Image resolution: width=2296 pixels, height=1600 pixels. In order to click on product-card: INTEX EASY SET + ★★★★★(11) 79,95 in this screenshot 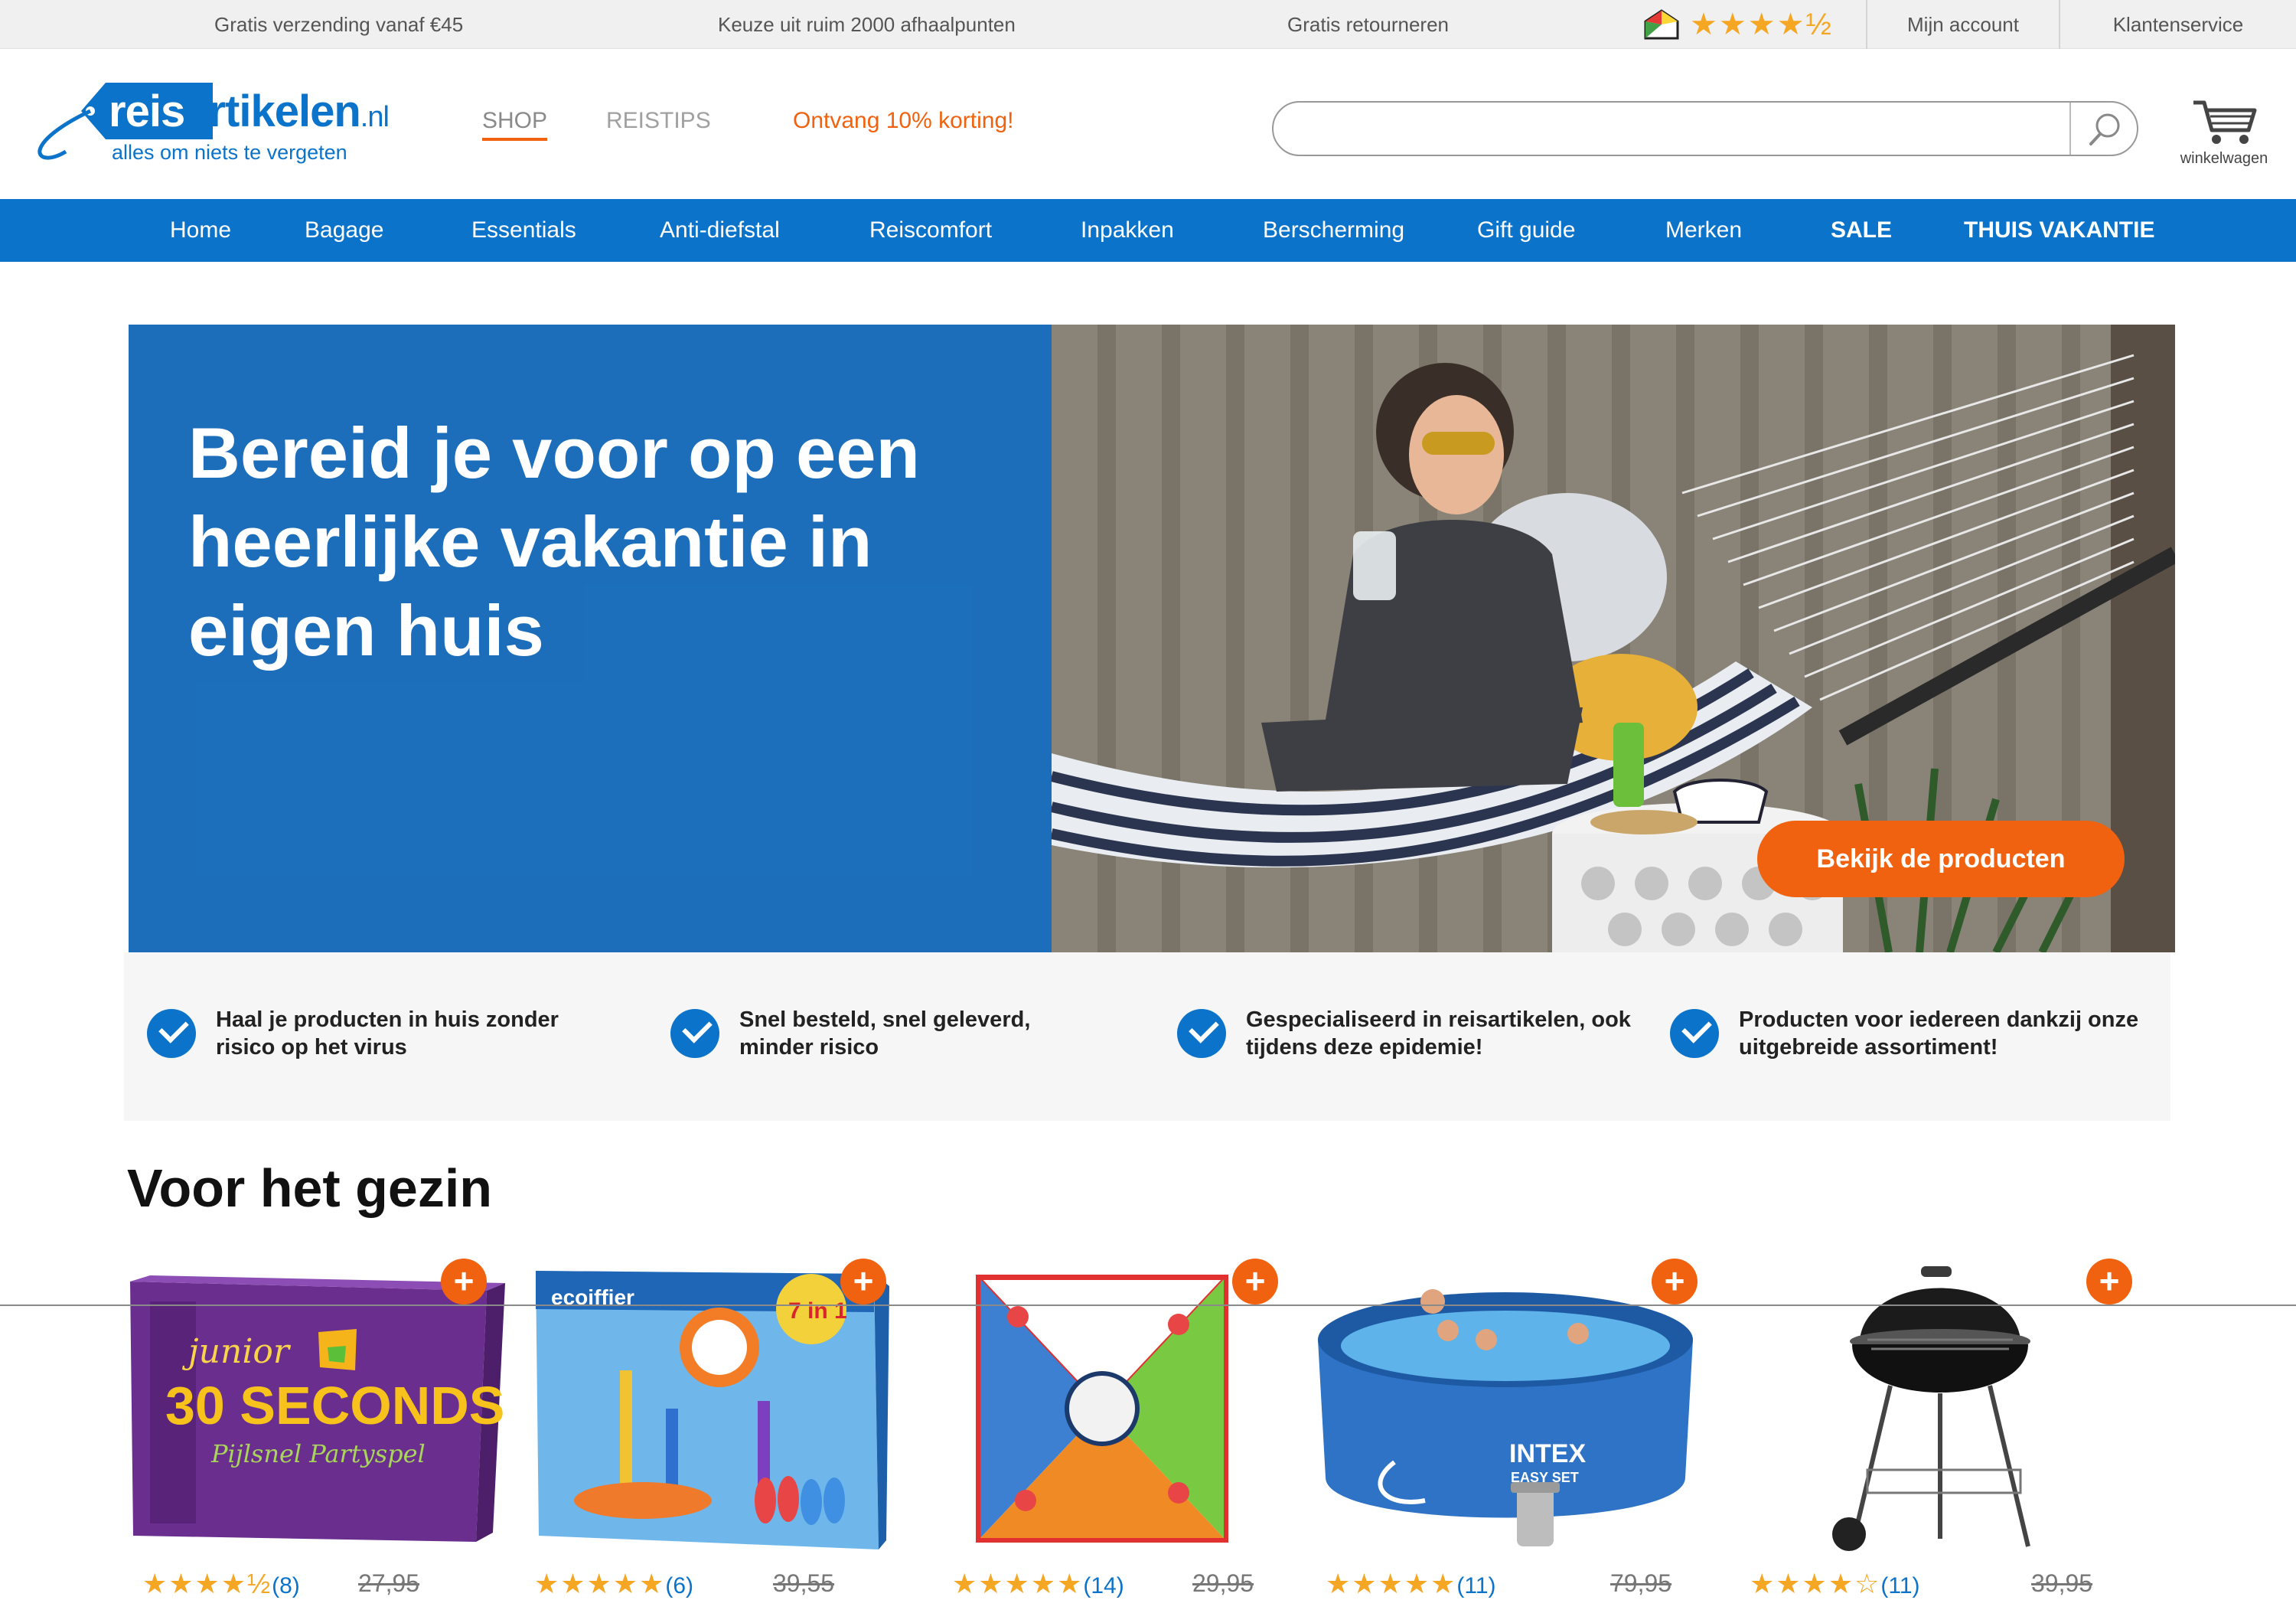, I will do `click(1509, 1427)`.